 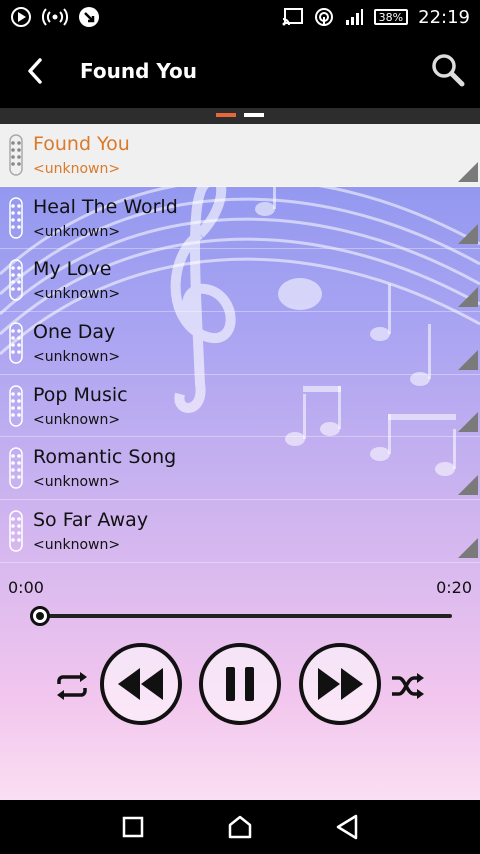 I want to click on recents-icon, so click(x=133, y=827).